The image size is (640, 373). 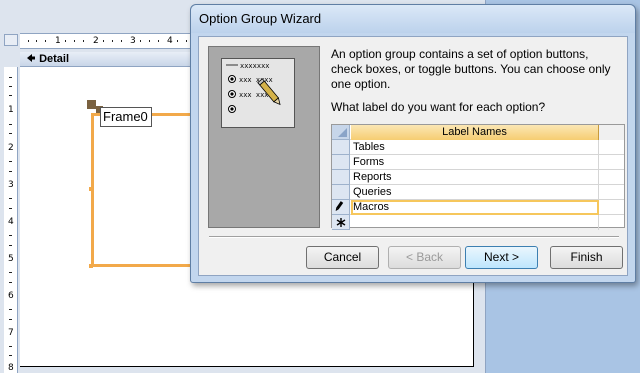 I want to click on cancel-button: Cancel, so click(x=342, y=257).